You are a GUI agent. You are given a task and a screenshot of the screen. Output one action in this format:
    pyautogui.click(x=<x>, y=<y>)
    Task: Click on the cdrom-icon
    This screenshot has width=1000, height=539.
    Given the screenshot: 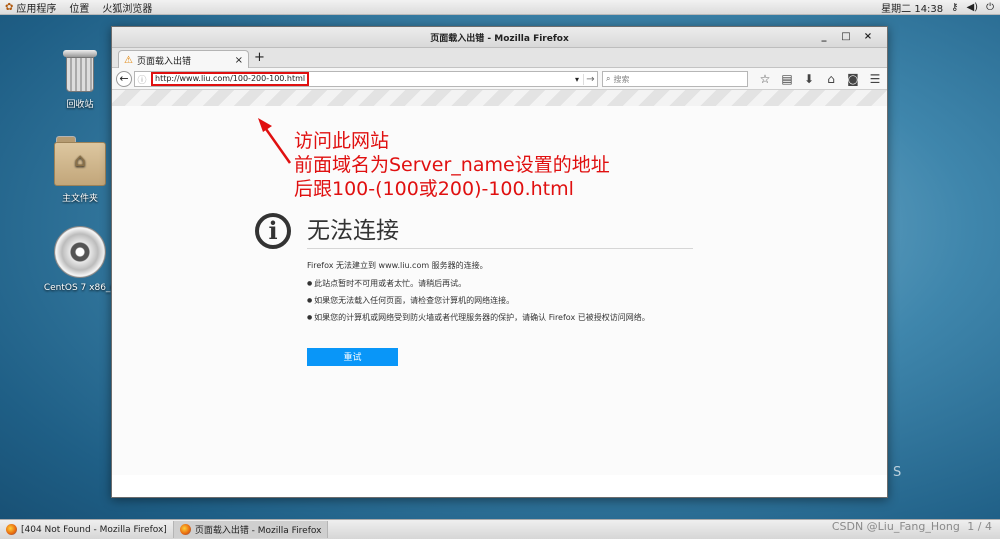 What is the action you would take?
    pyautogui.click(x=80, y=252)
    